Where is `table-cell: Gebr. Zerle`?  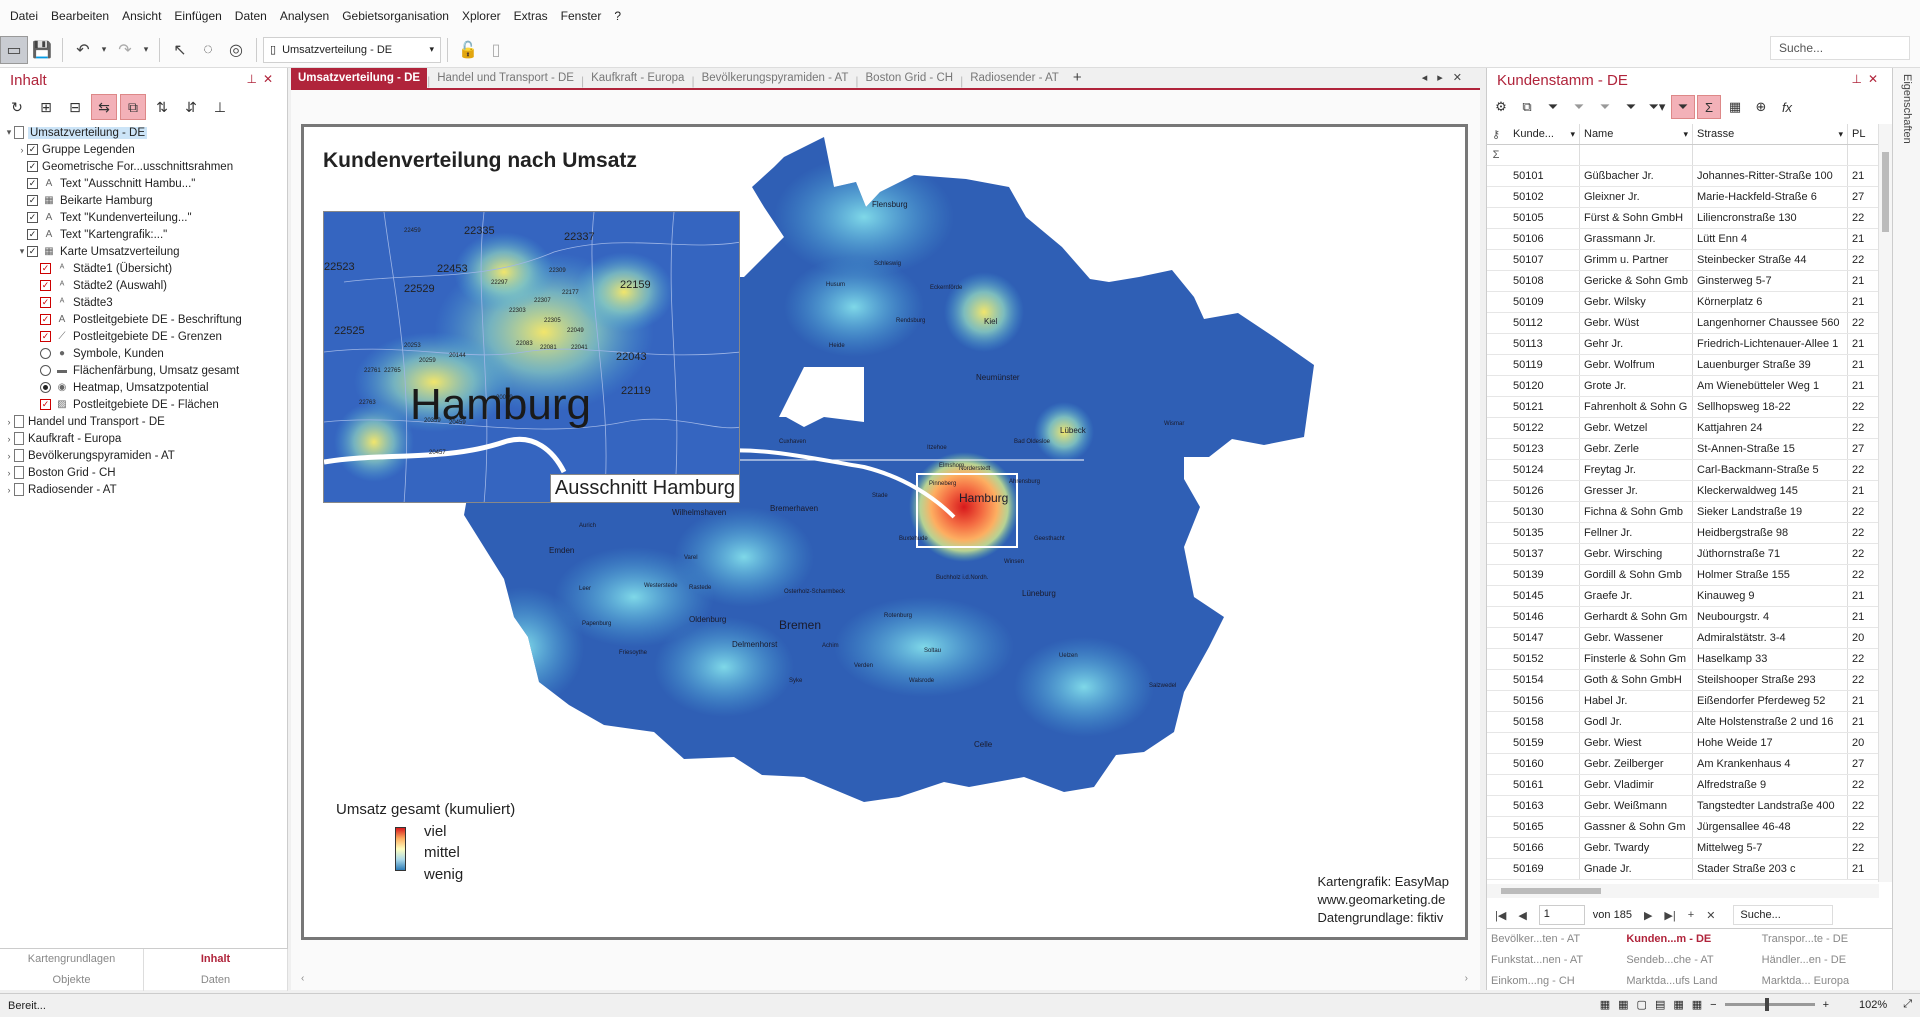 table-cell: Gebr. Zerle is located at coordinates (1636, 449).